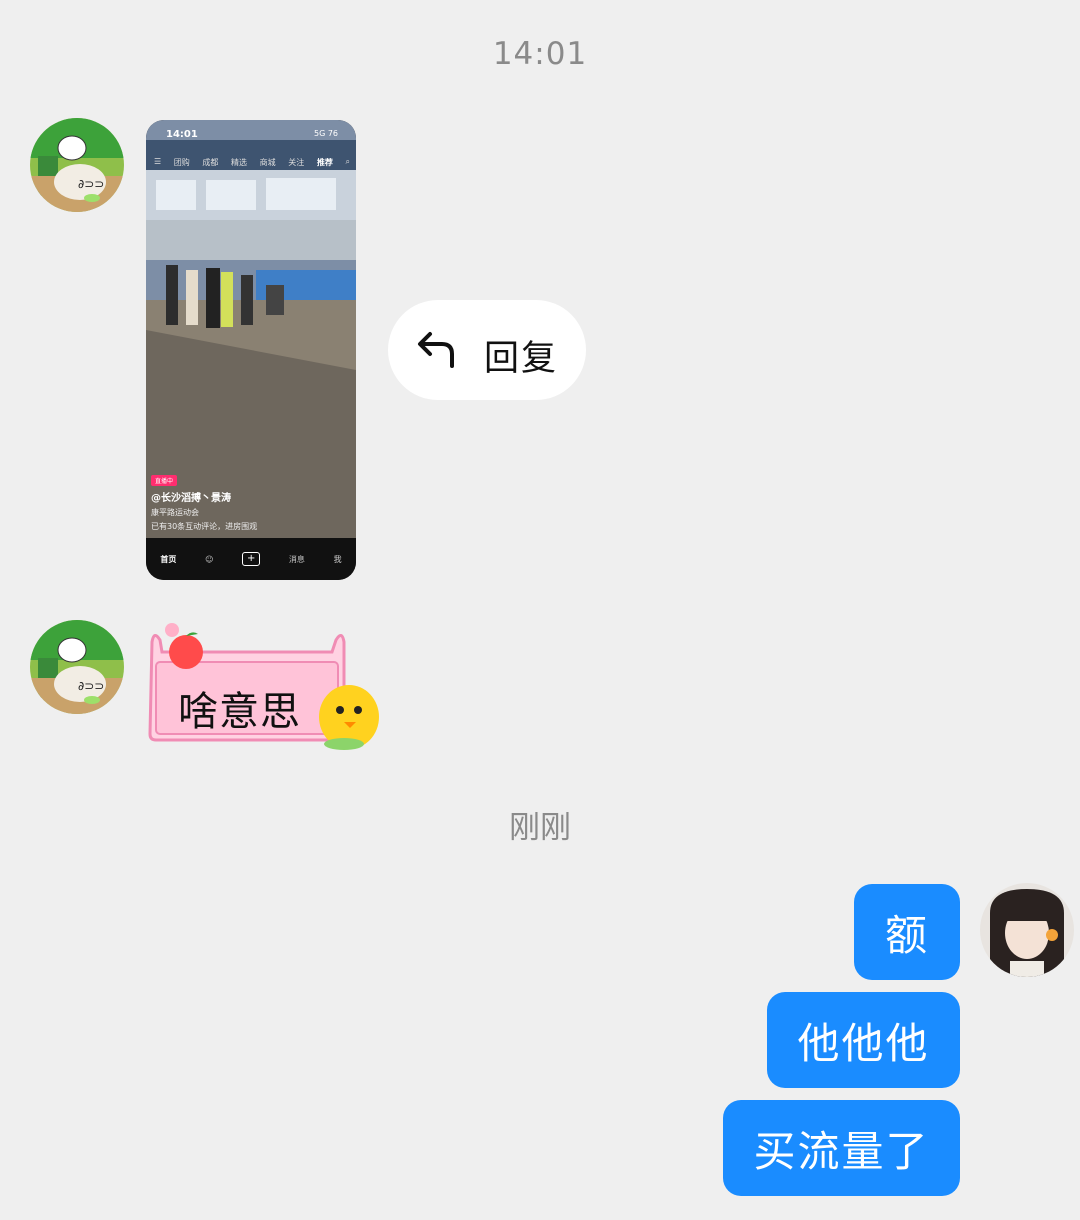 This screenshot has height=1220, width=1080. Describe the element at coordinates (540, 54) in the screenshot. I see `timestamp-top: 14:01` at that location.